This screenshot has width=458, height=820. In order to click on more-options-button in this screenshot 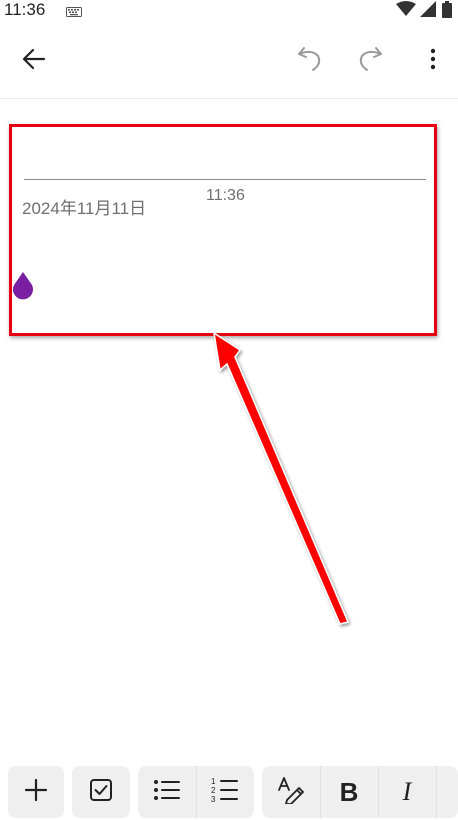, I will do `click(433, 61)`.